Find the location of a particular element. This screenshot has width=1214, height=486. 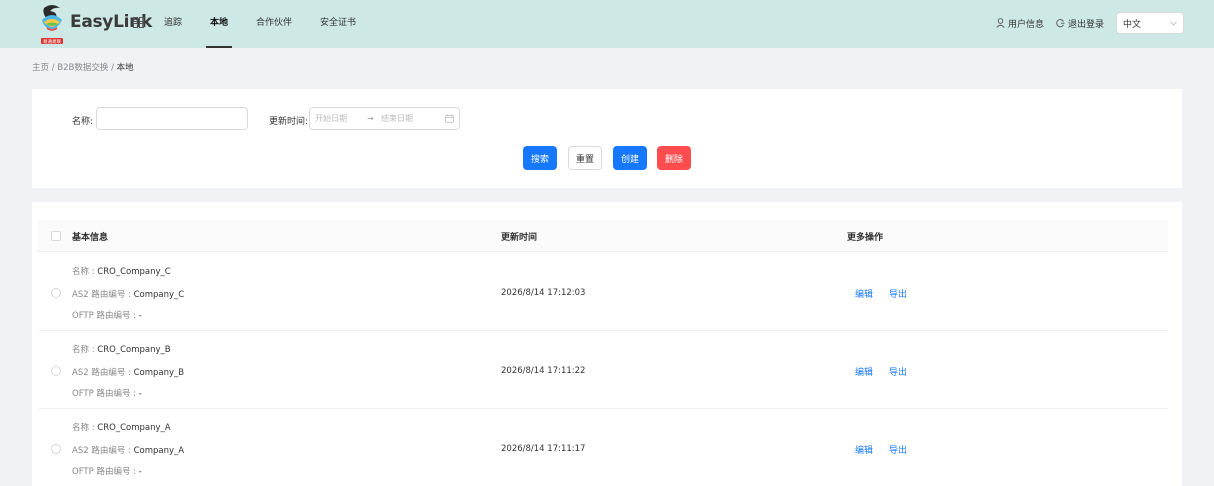

name-value: CRO_Company_C is located at coordinates (134, 272).